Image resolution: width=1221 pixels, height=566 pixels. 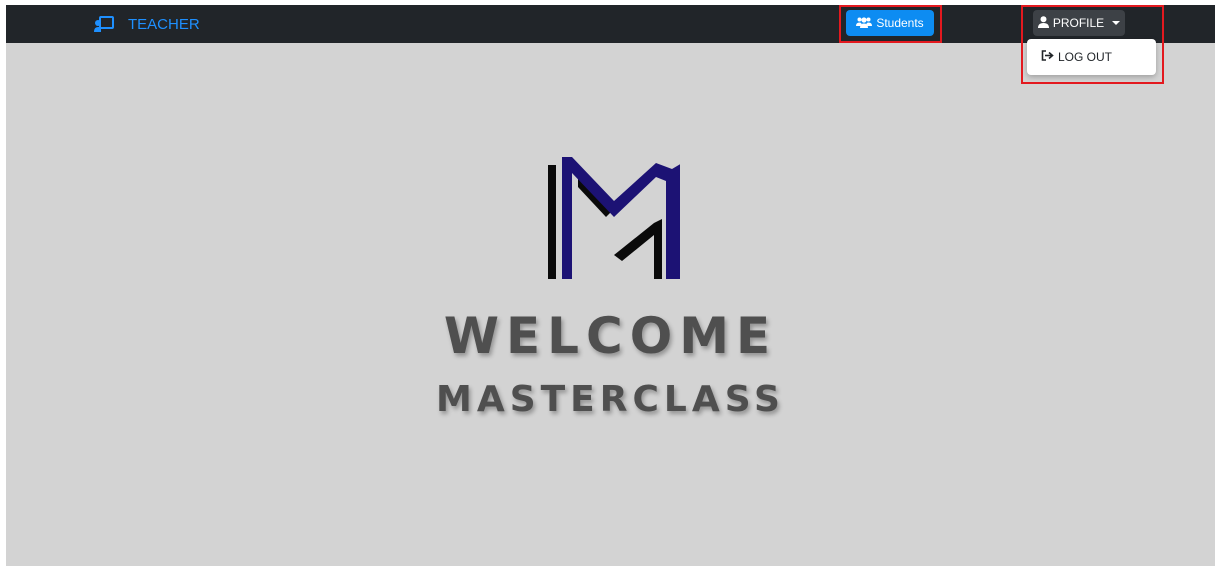 I want to click on brand-label: TEACHER, so click(x=164, y=24).